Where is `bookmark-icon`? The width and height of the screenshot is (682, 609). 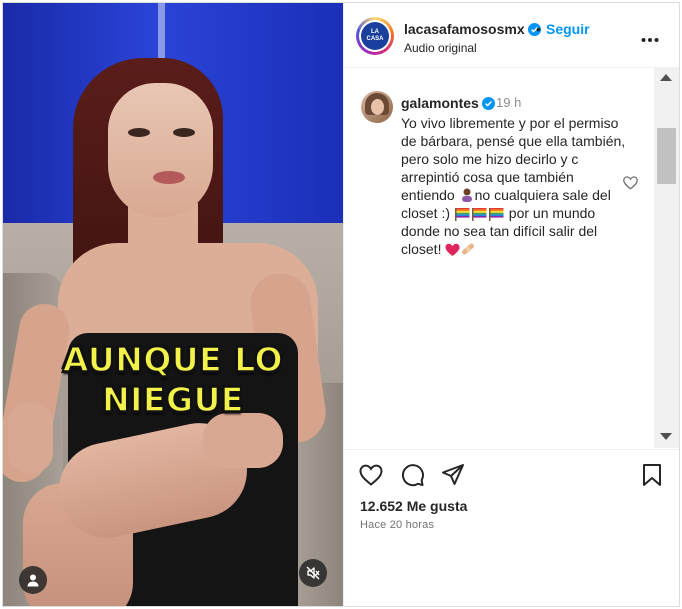
bookmark-icon is located at coordinates (652, 475).